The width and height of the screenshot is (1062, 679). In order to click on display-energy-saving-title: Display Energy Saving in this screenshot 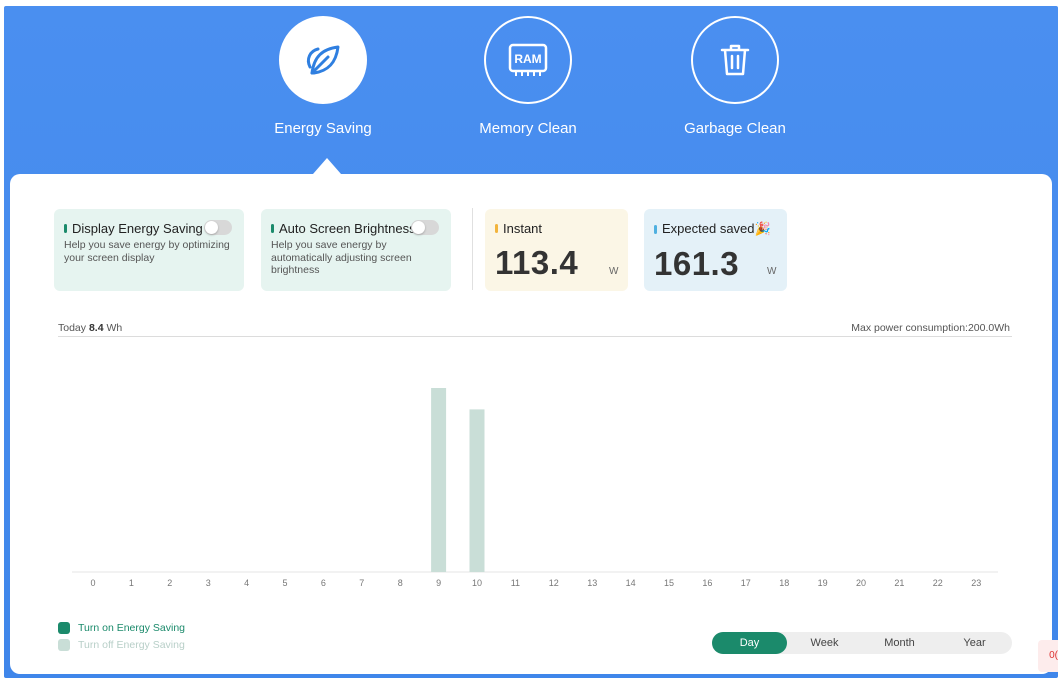, I will do `click(137, 228)`.